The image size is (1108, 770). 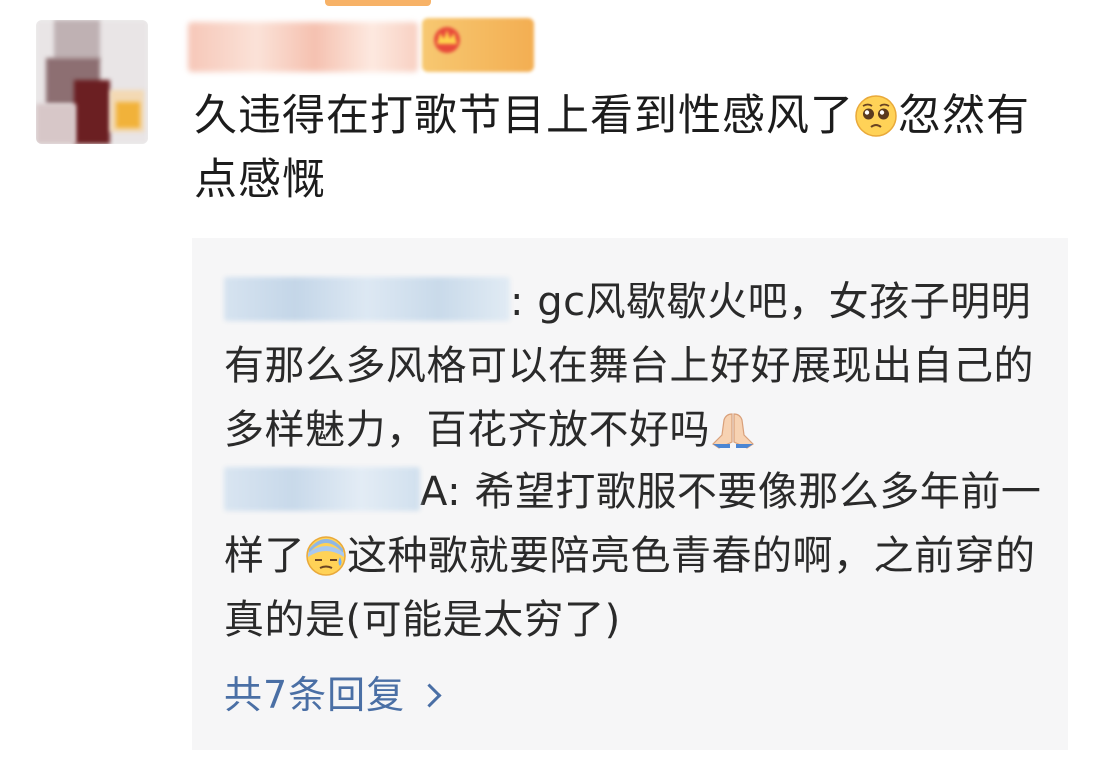 I want to click on username-obscured, so click(x=303, y=47).